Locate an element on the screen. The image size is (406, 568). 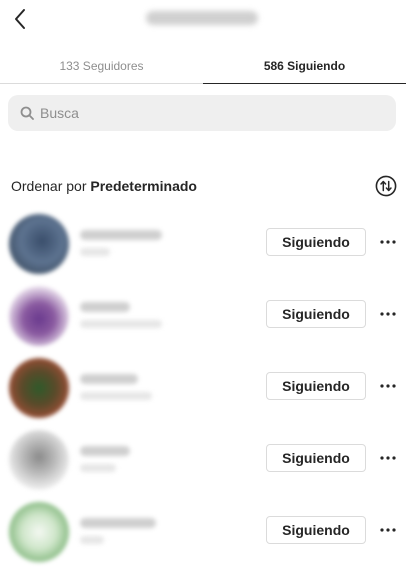
follow-tabs: 133 Seguidores 586 Siguiendo is located at coordinates (203, 66).